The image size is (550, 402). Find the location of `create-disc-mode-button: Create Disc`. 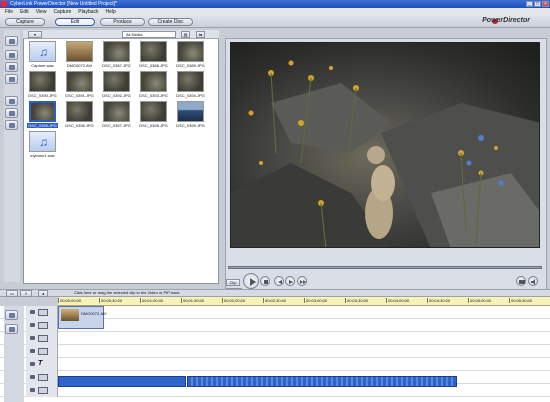

create-disc-mode-button: Create Disc is located at coordinates (170, 22).